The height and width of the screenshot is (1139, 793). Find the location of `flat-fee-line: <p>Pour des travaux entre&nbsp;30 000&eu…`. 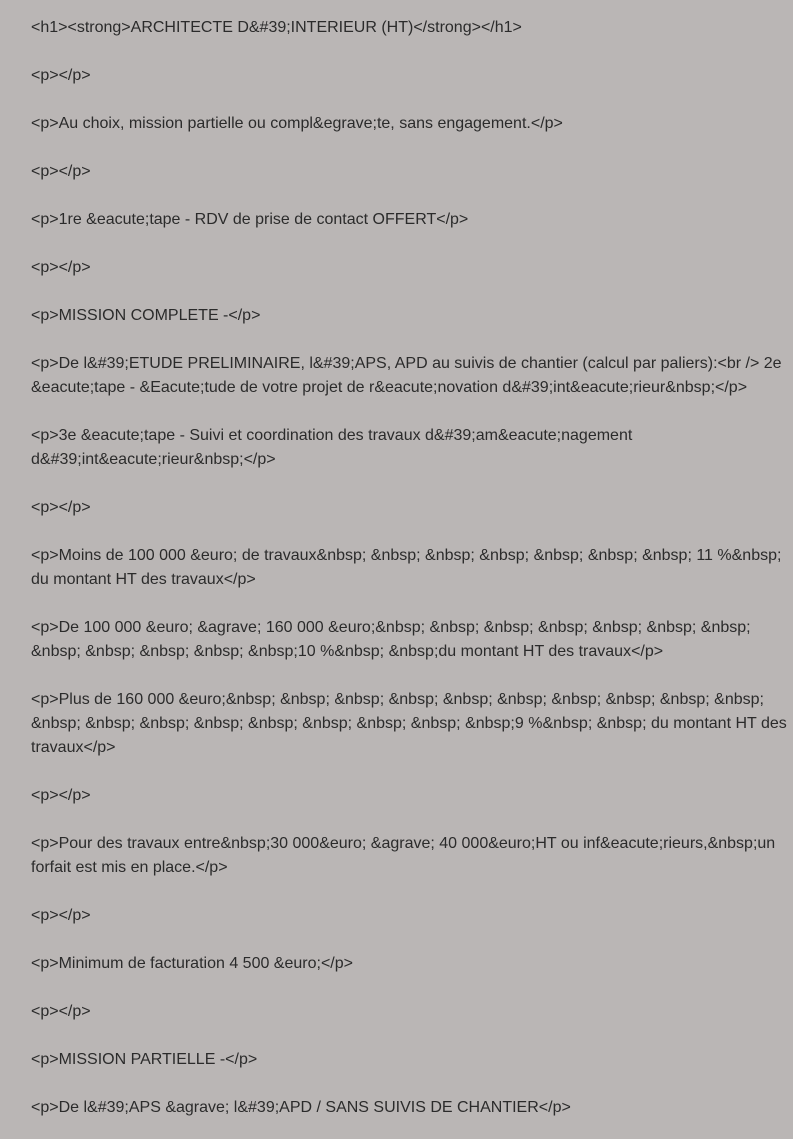

flat-fee-line: <p>Pour des travaux entre&nbsp;30 000&eu… is located at coordinates (403, 855).